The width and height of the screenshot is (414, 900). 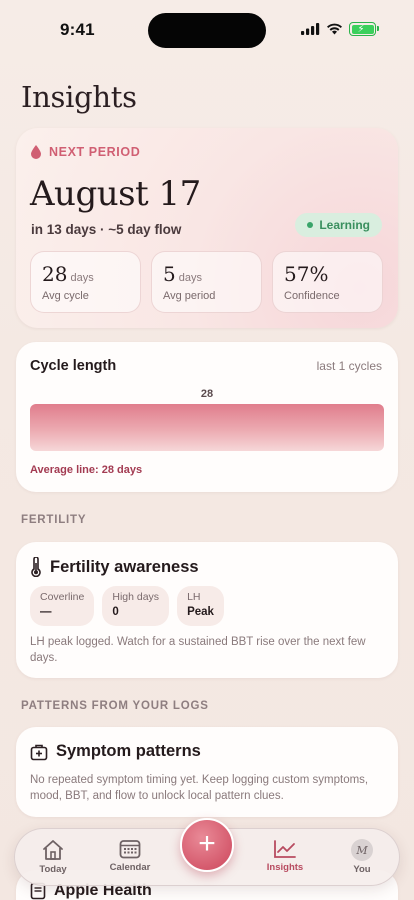 I want to click on status-icons: ⚡, so click(x=340, y=29).